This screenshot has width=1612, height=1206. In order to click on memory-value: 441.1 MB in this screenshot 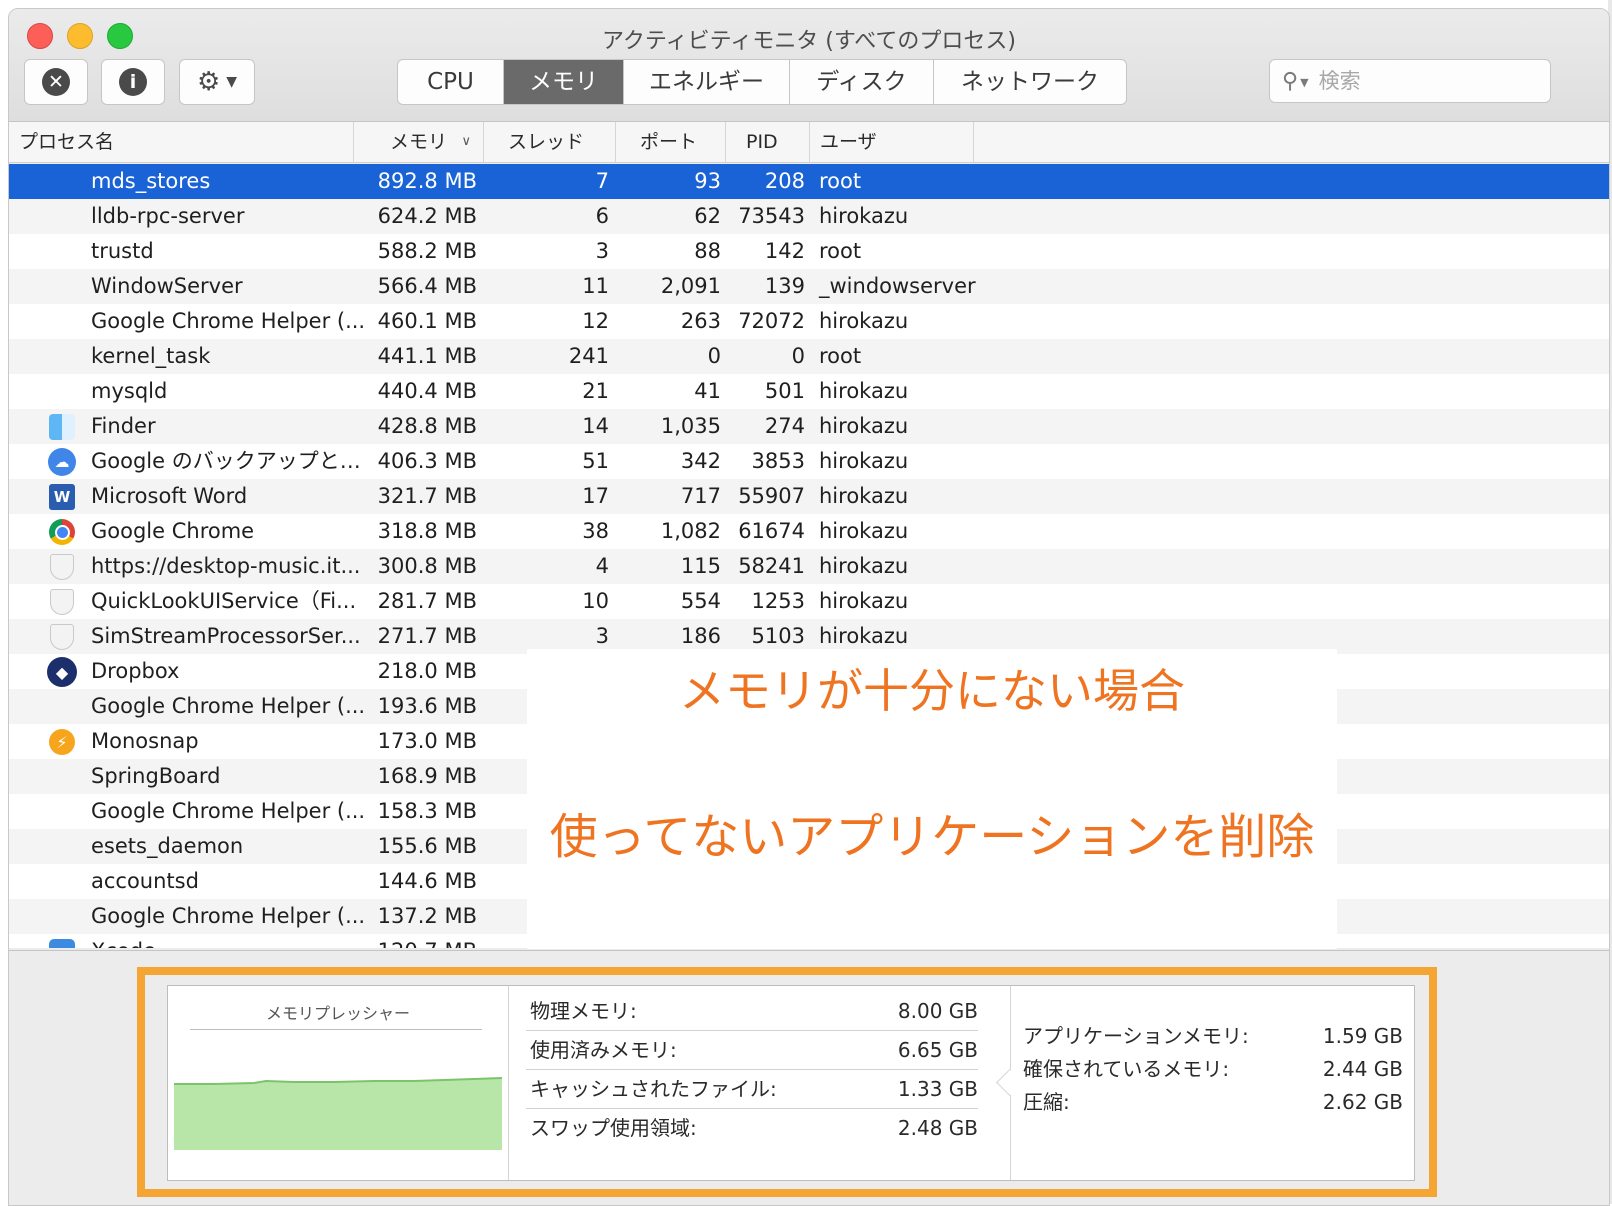, I will do `click(427, 356)`.